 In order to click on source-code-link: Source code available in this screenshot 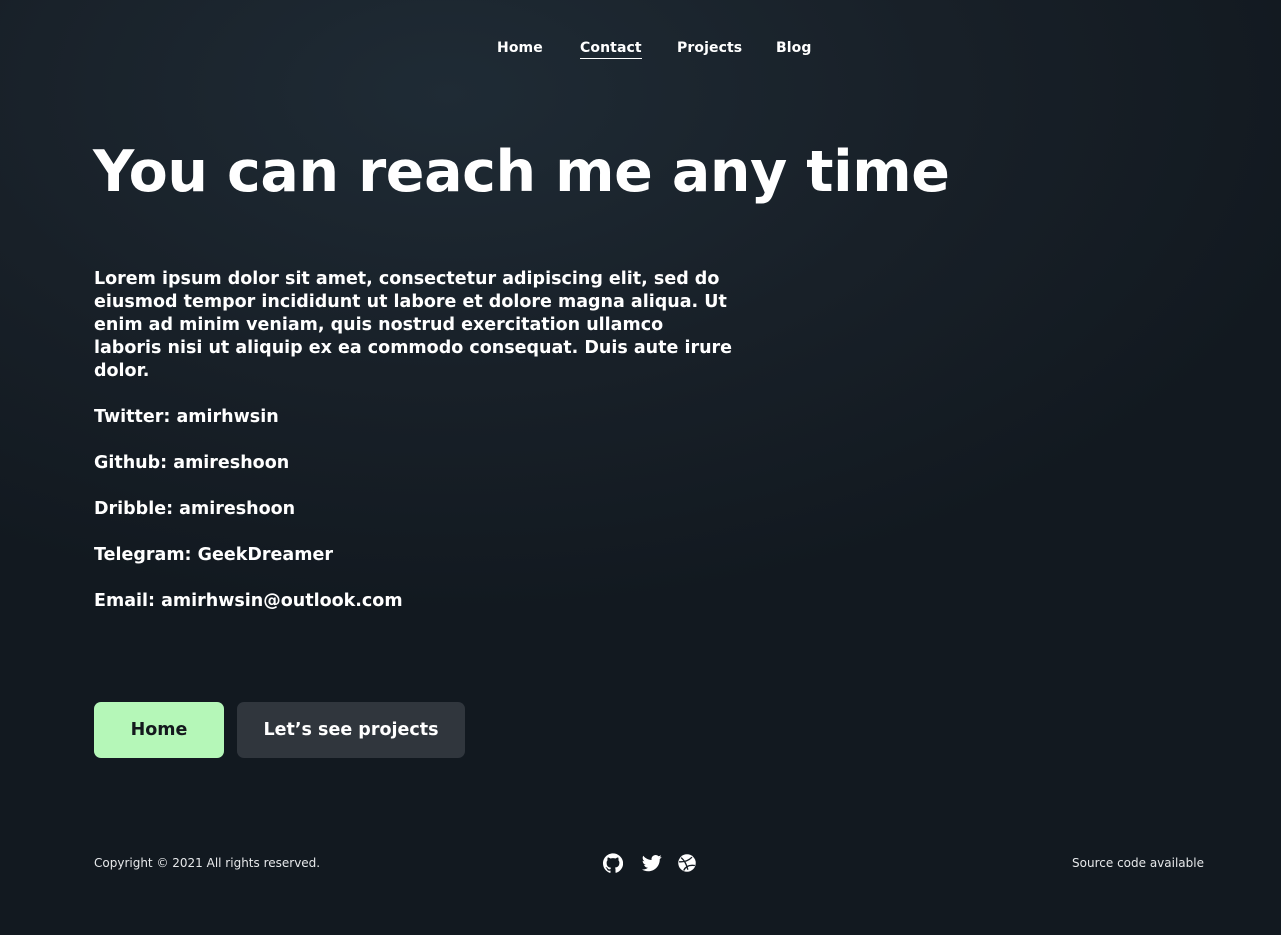, I will do `click(1138, 863)`.